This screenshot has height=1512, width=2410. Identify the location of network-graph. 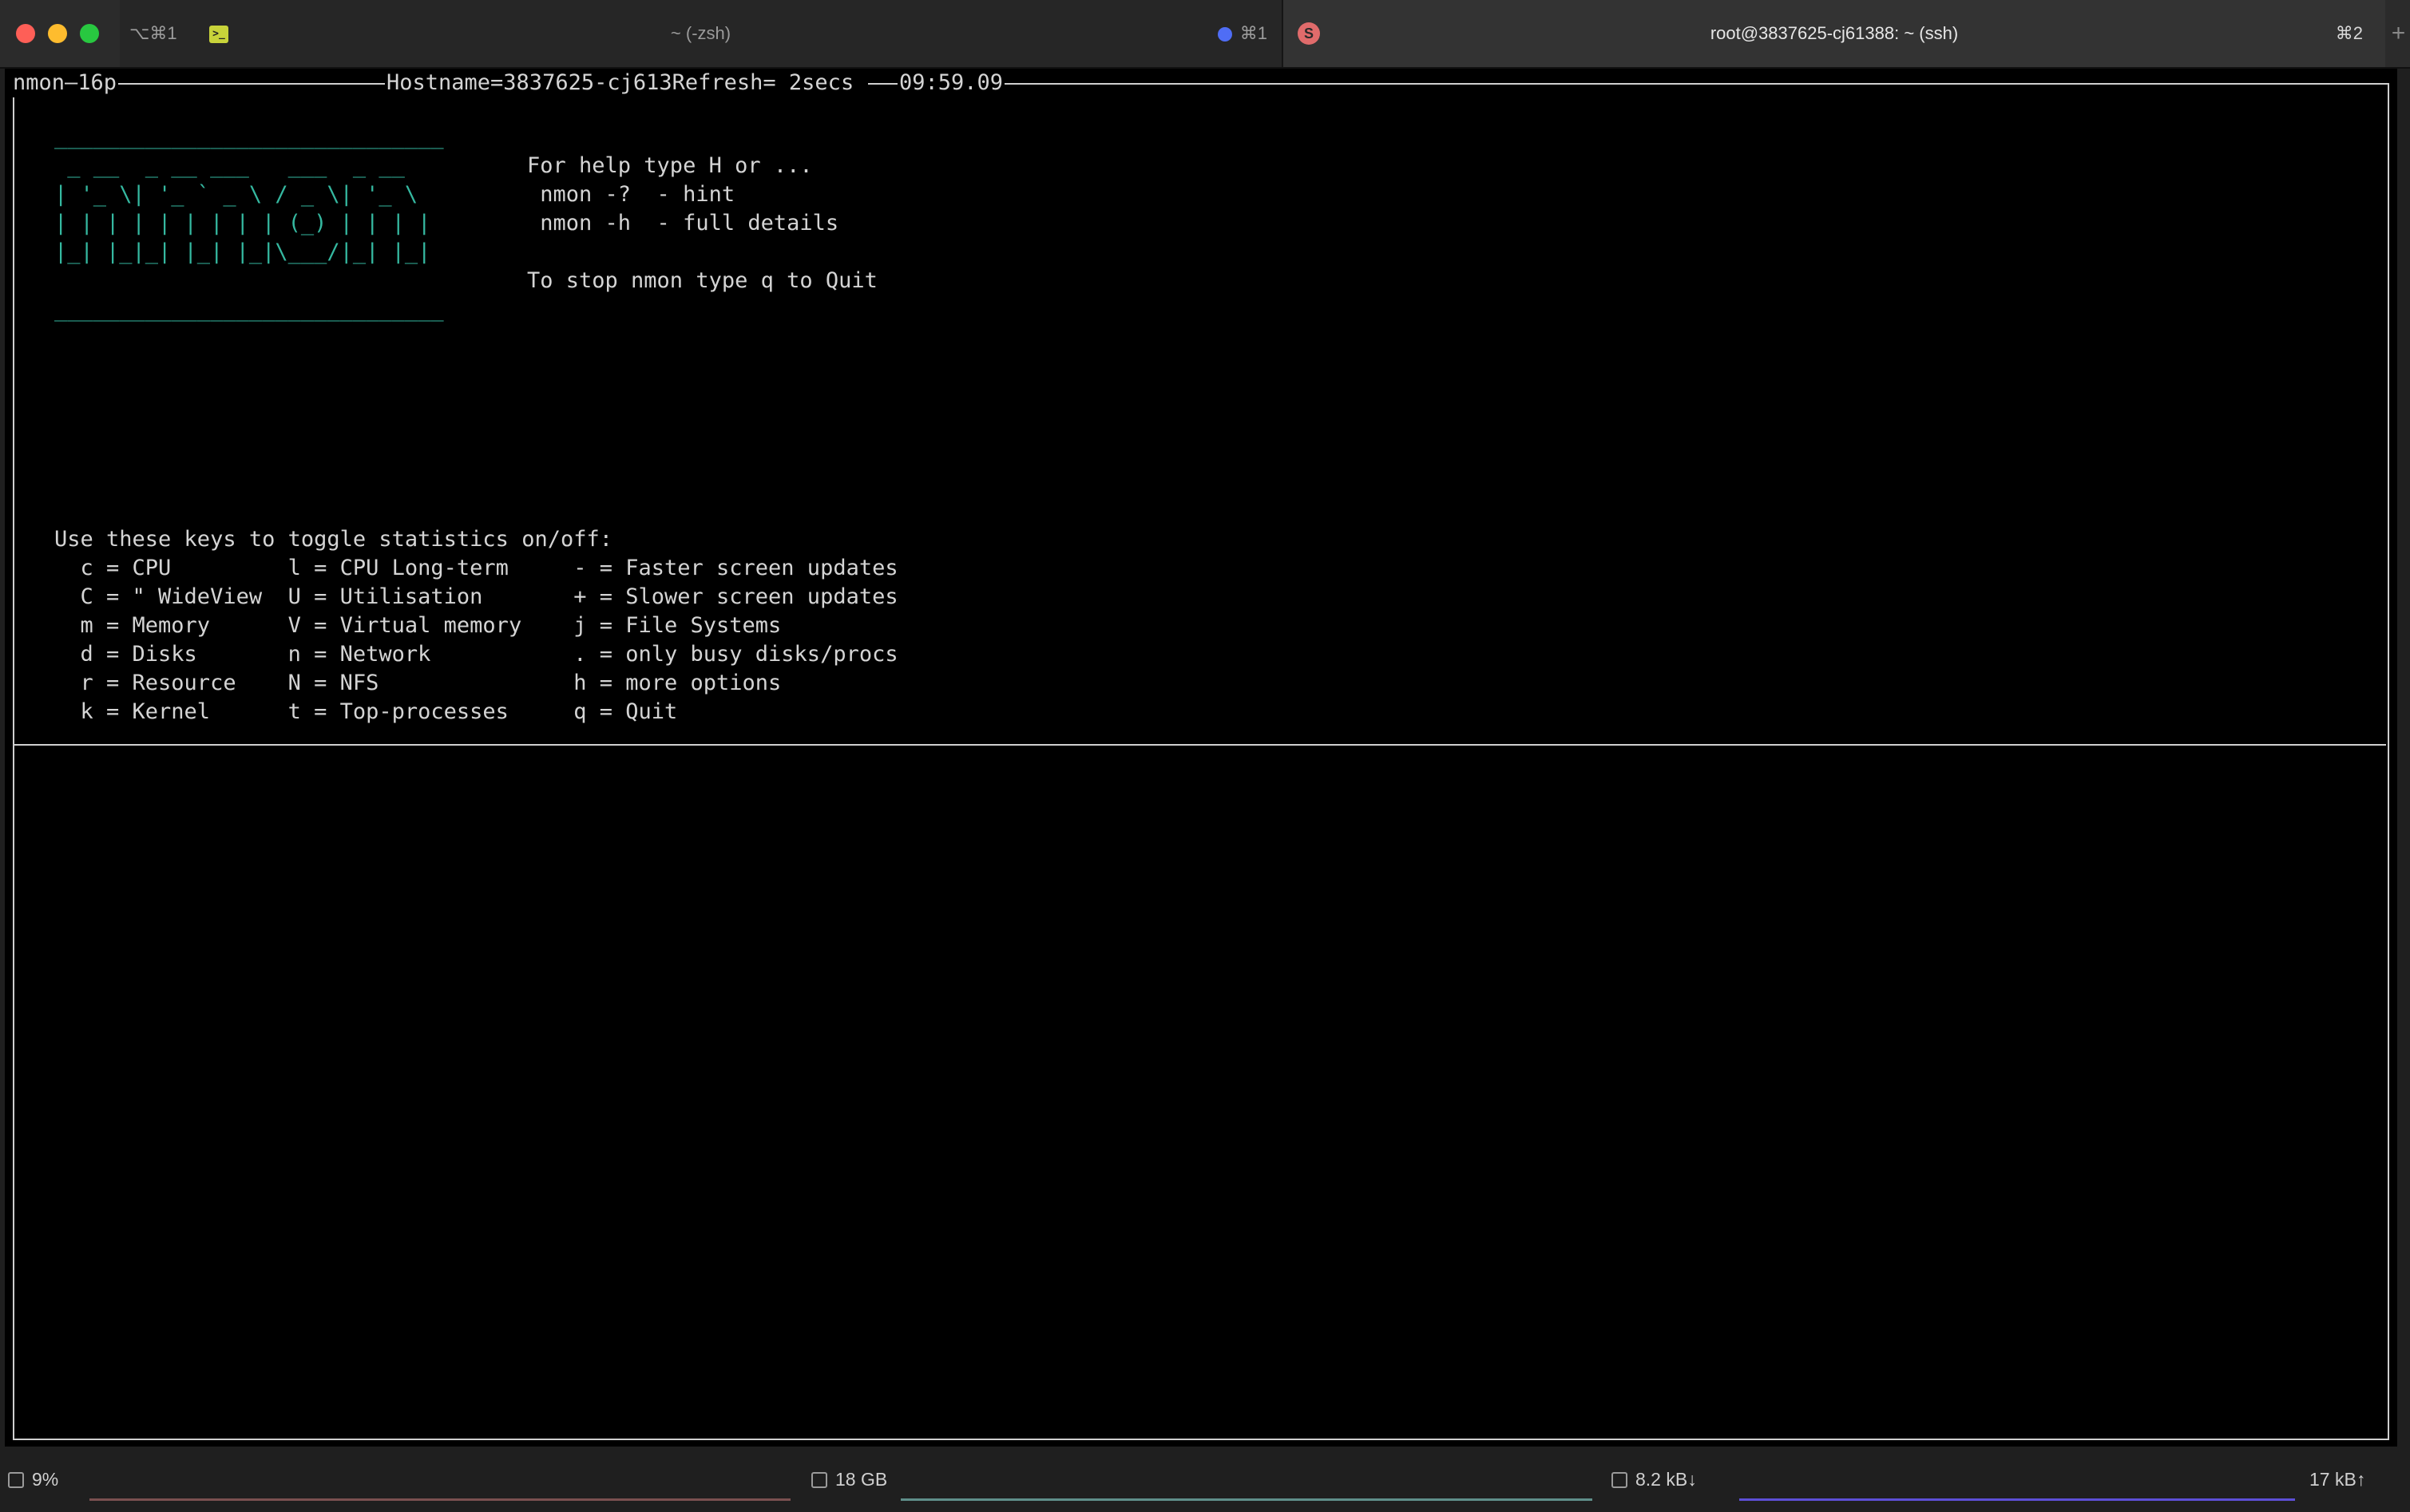
(2017, 1499).